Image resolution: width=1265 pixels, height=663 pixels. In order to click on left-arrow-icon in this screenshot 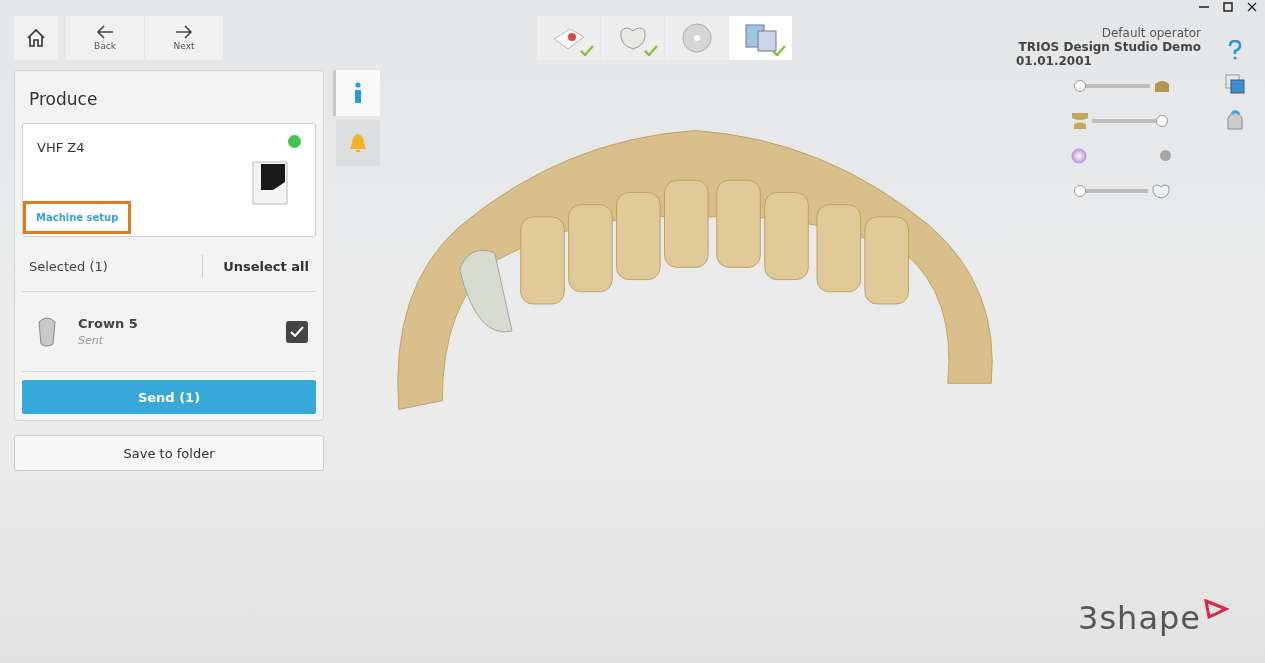, I will do `click(105, 32)`.